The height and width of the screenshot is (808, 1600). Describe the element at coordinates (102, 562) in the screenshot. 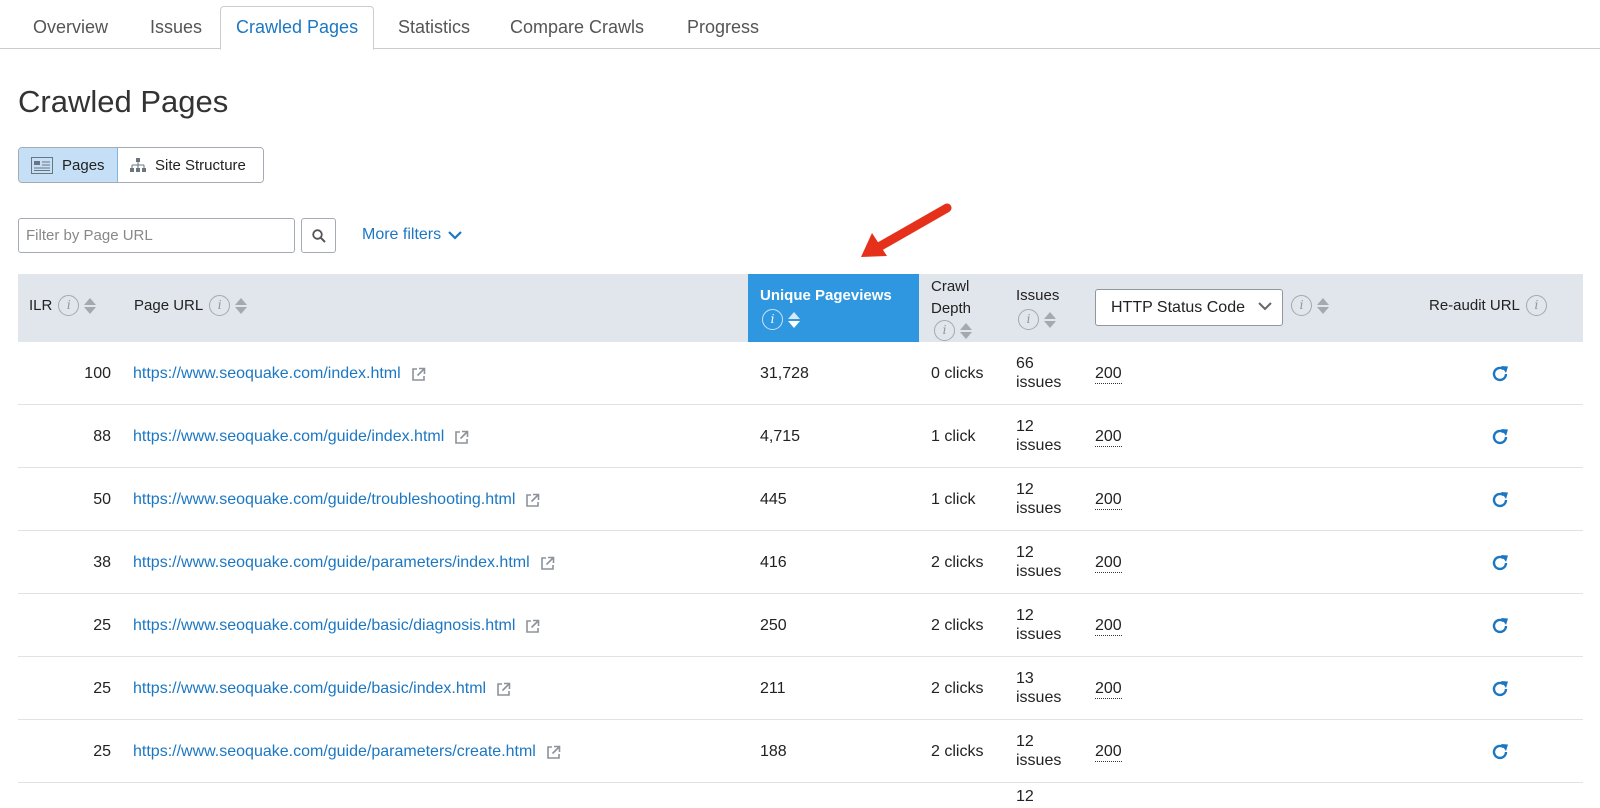

I see `ilr-value: 38` at that location.